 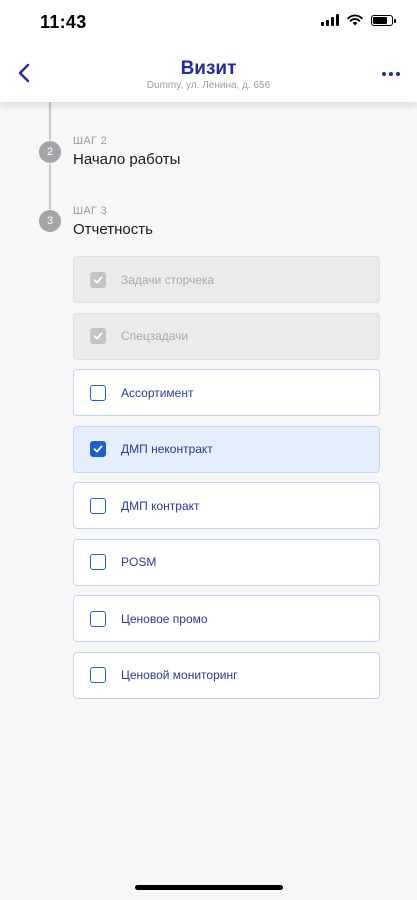 I want to click on chevron-left-icon, so click(x=24, y=73).